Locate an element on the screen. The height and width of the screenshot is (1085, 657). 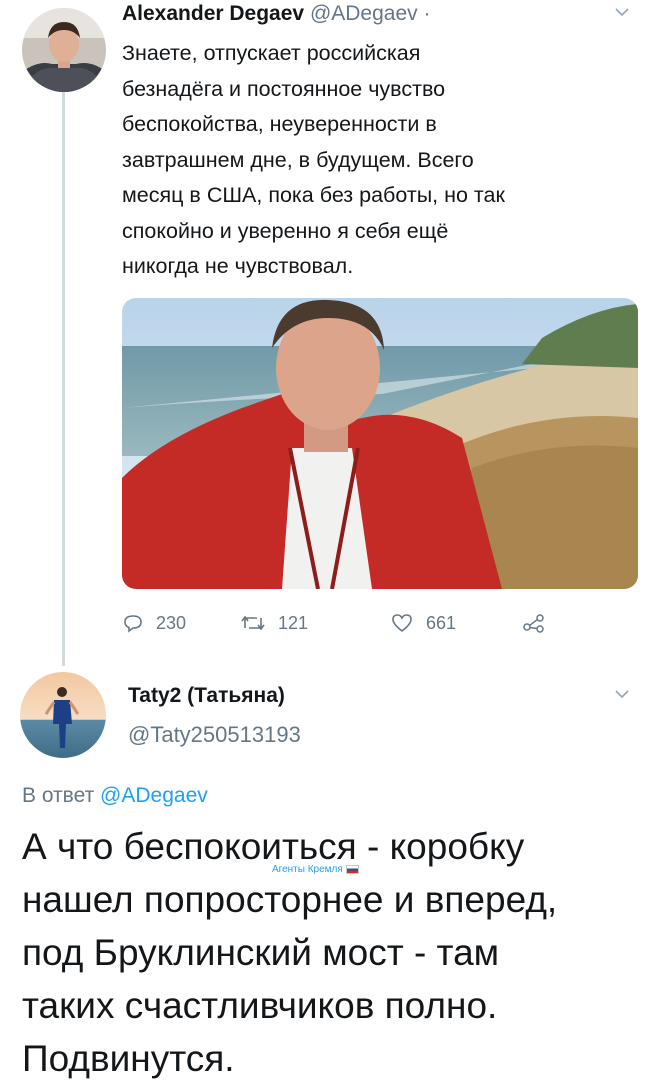
watermark: Агенты Кремля is located at coordinates (315, 869).